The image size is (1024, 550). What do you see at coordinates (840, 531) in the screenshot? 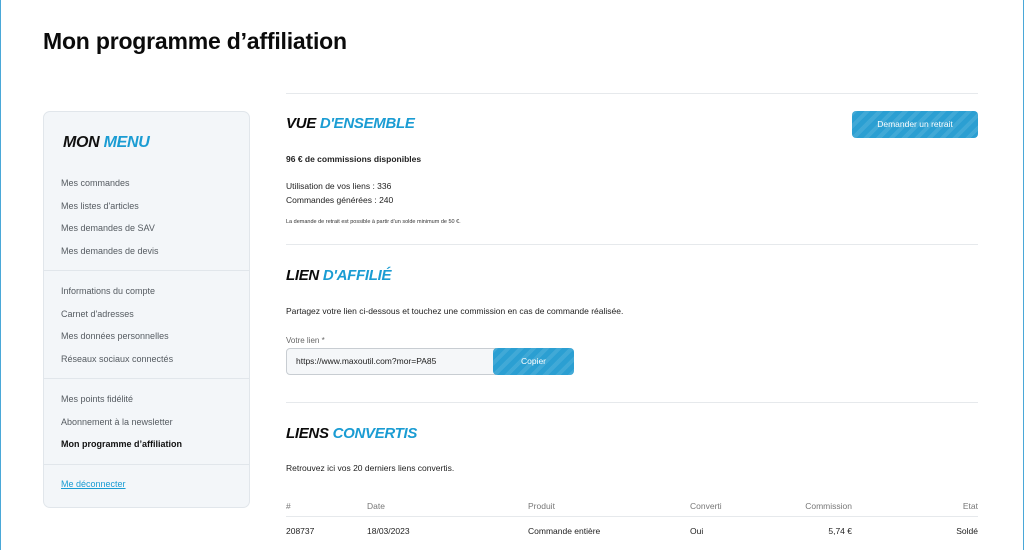
I see `cell-commission: 5,74 €` at bounding box center [840, 531].